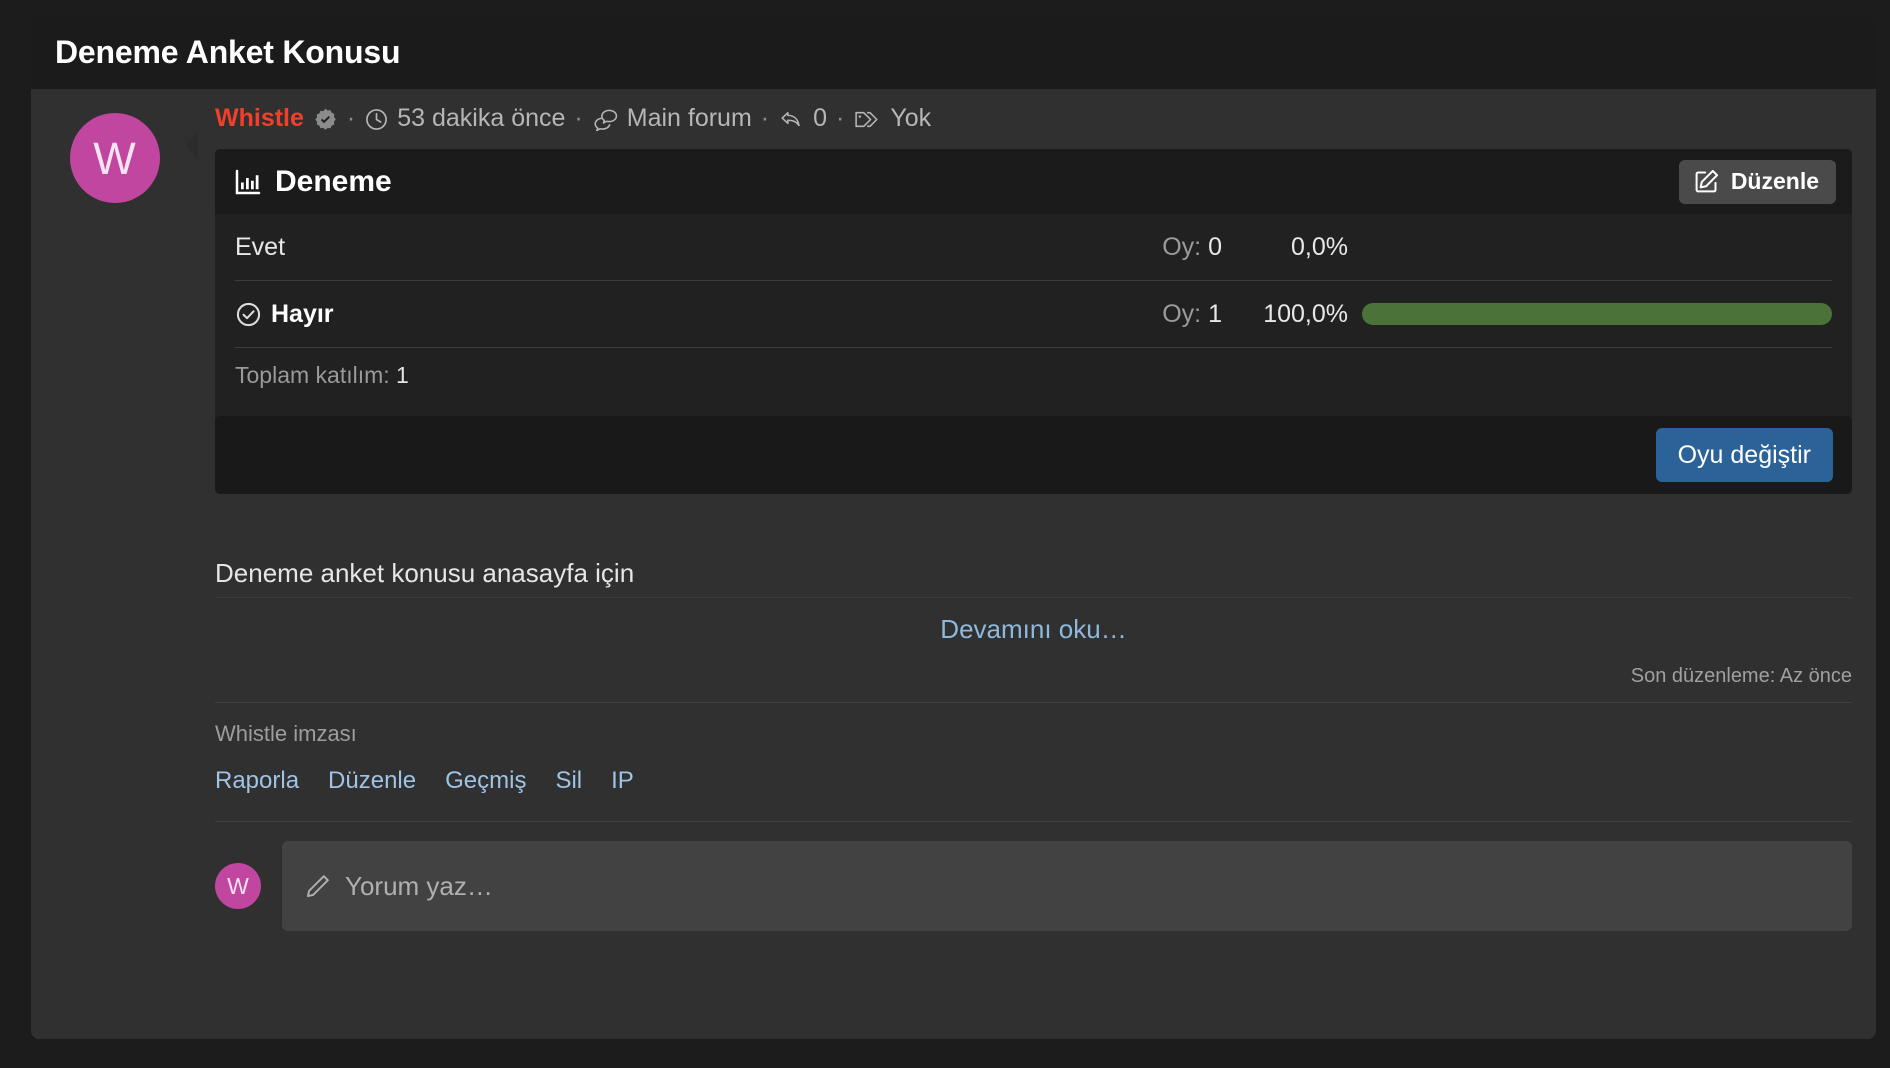 This screenshot has height=1068, width=1890. I want to click on forums-icon, so click(605, 119).